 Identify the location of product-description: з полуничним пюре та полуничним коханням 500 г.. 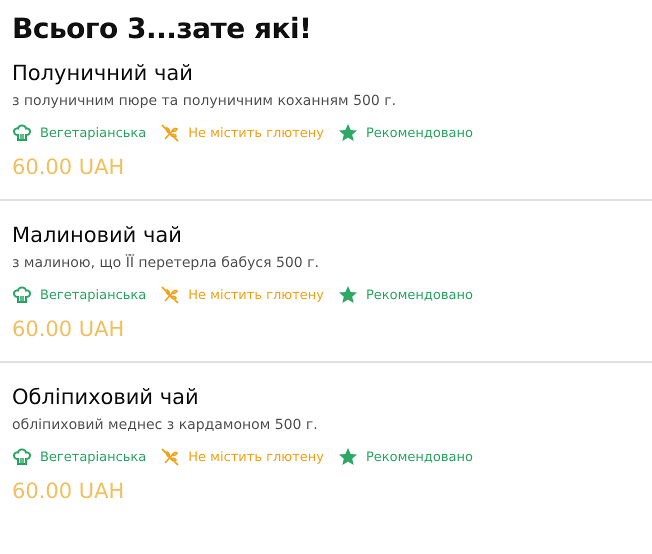
(205, 101).